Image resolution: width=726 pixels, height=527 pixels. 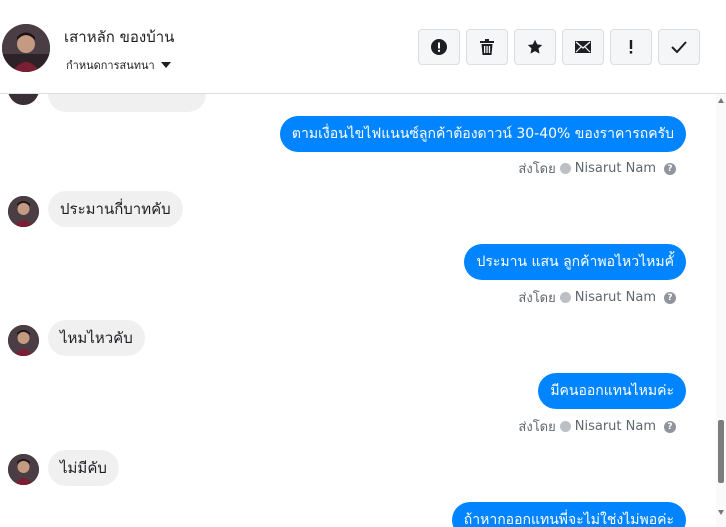 I want to click on envelope-icon, so click(x=583, y=47).